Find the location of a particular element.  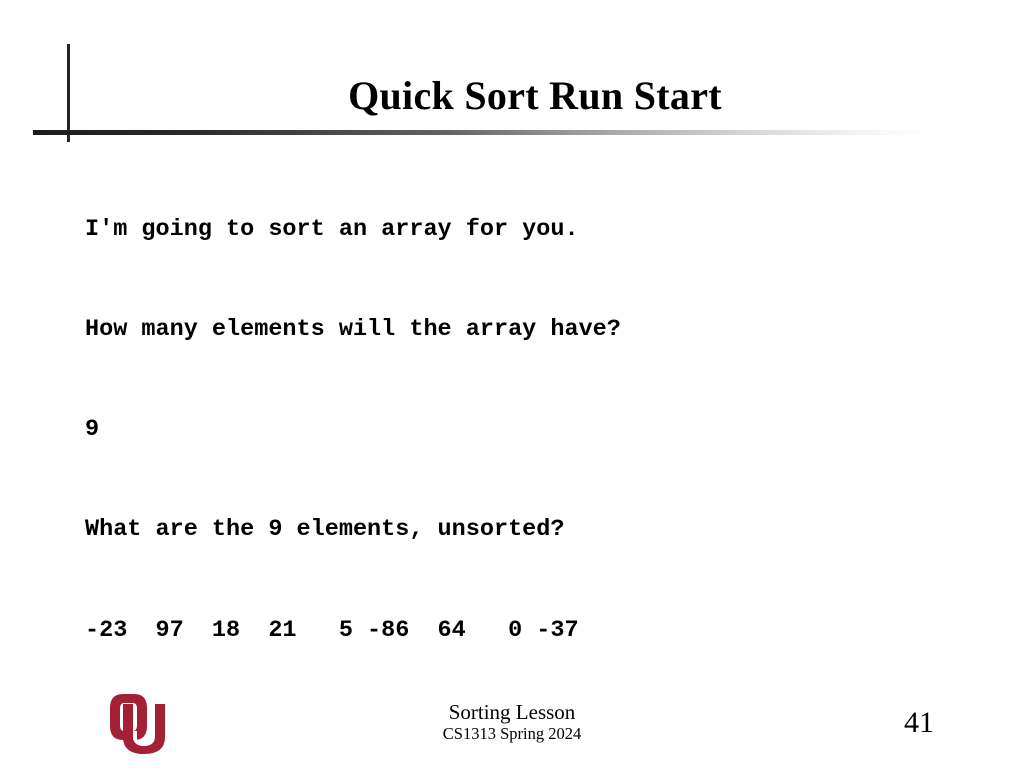

footer-lesson-title: Sorting Lesson is located at coordinates (512, 712).